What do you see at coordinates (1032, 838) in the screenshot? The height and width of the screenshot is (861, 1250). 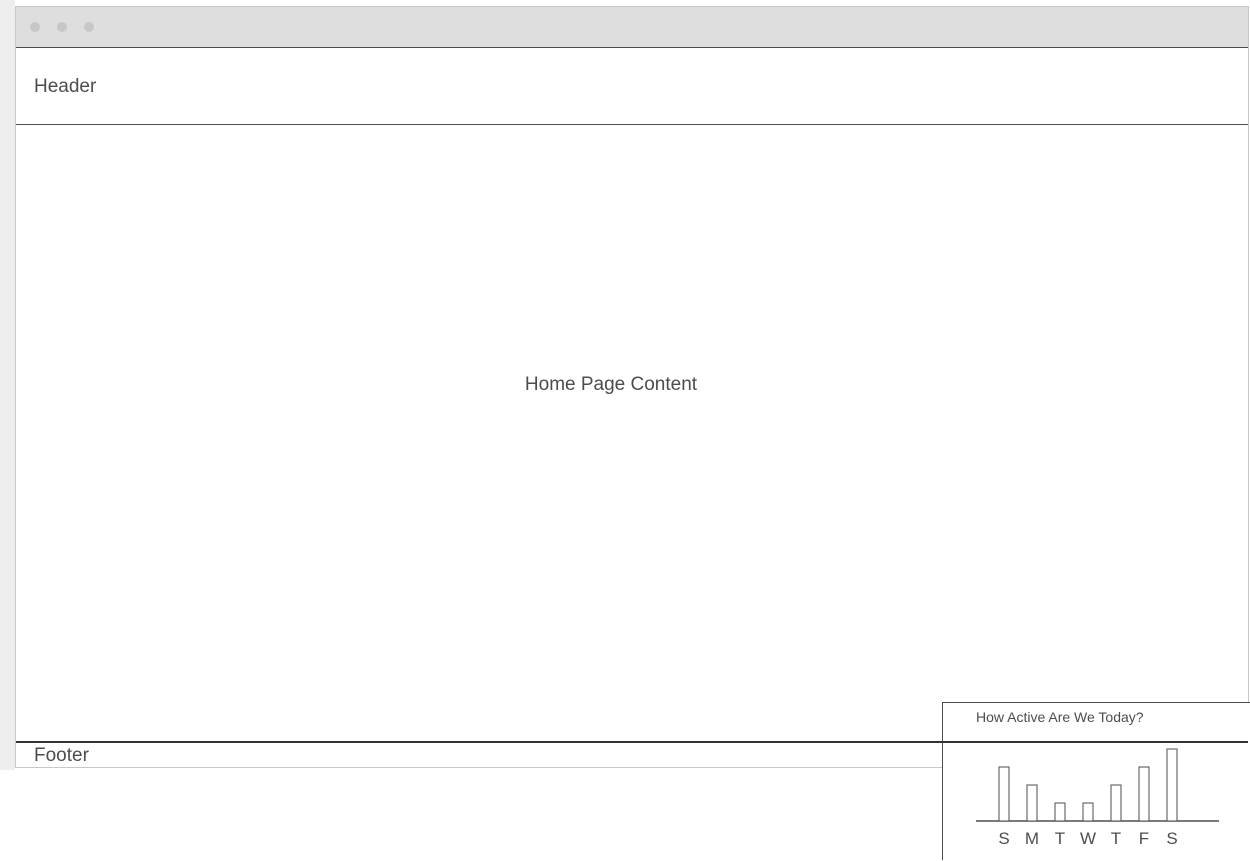 I see `chart-tick-label: M` at bounding box center [1032, 838].